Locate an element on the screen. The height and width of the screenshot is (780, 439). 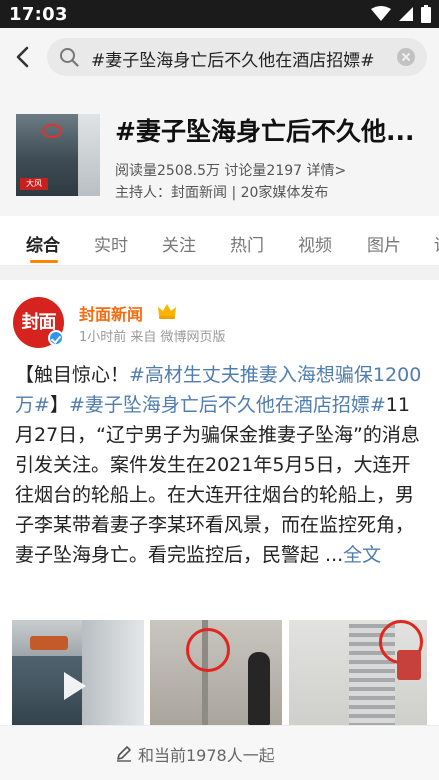
tab-following: 关注 is located at coordinates (179, 243).